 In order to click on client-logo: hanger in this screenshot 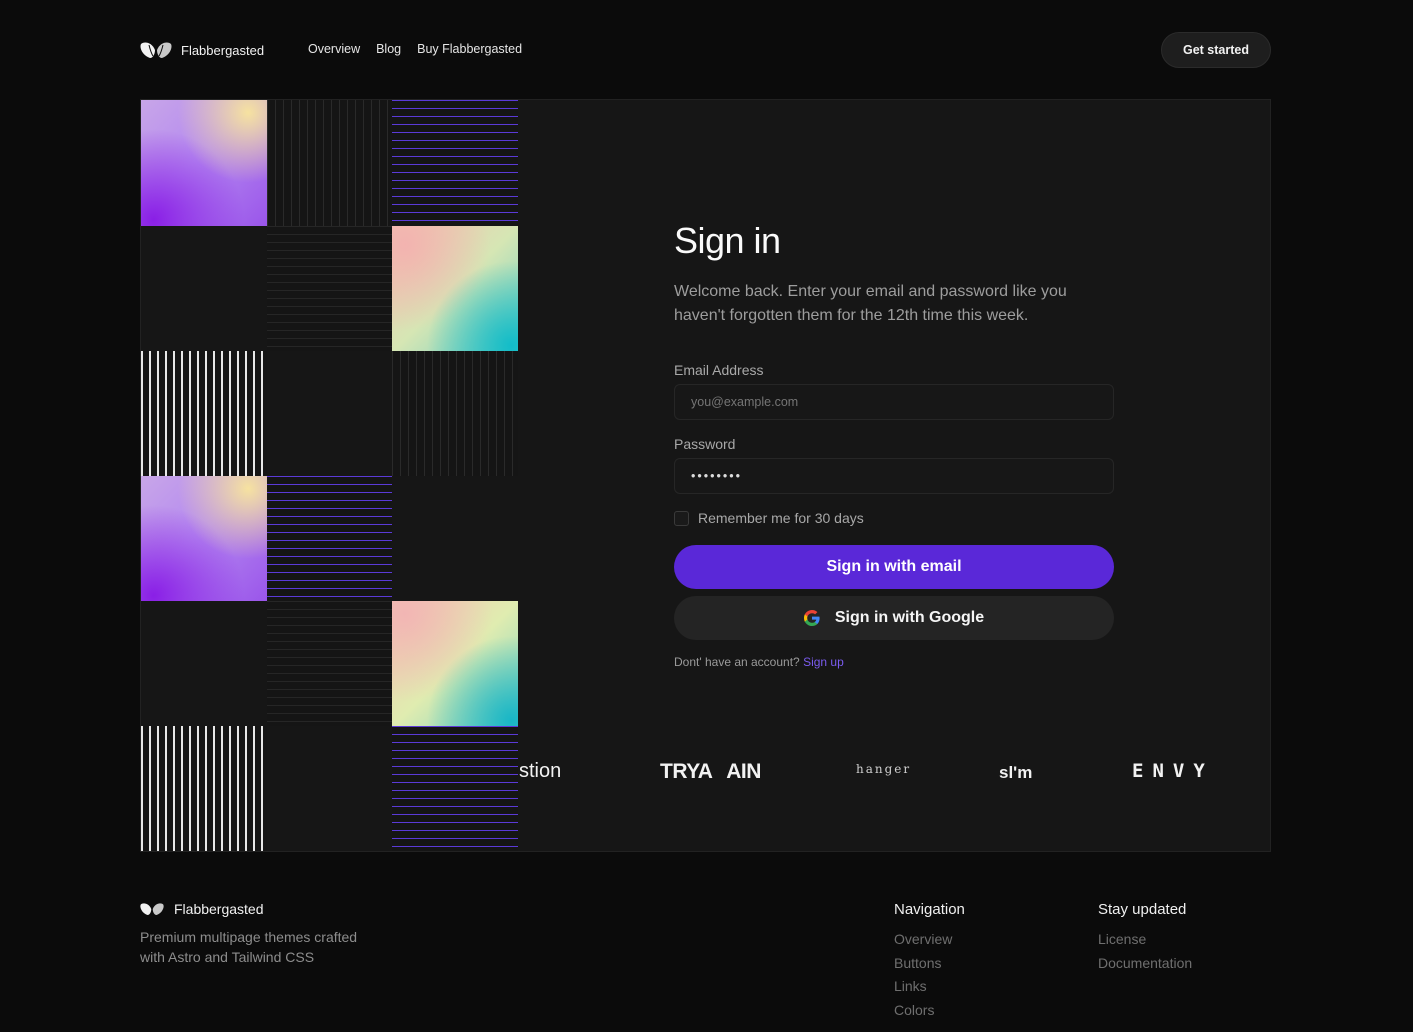, I will do `click(884, 769)`.